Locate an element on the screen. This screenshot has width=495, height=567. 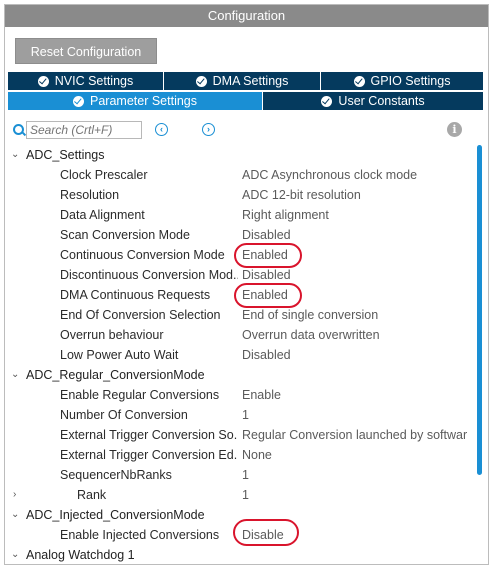
param-row: Number Of Conversion 1 is located at coordinates (234, 415).